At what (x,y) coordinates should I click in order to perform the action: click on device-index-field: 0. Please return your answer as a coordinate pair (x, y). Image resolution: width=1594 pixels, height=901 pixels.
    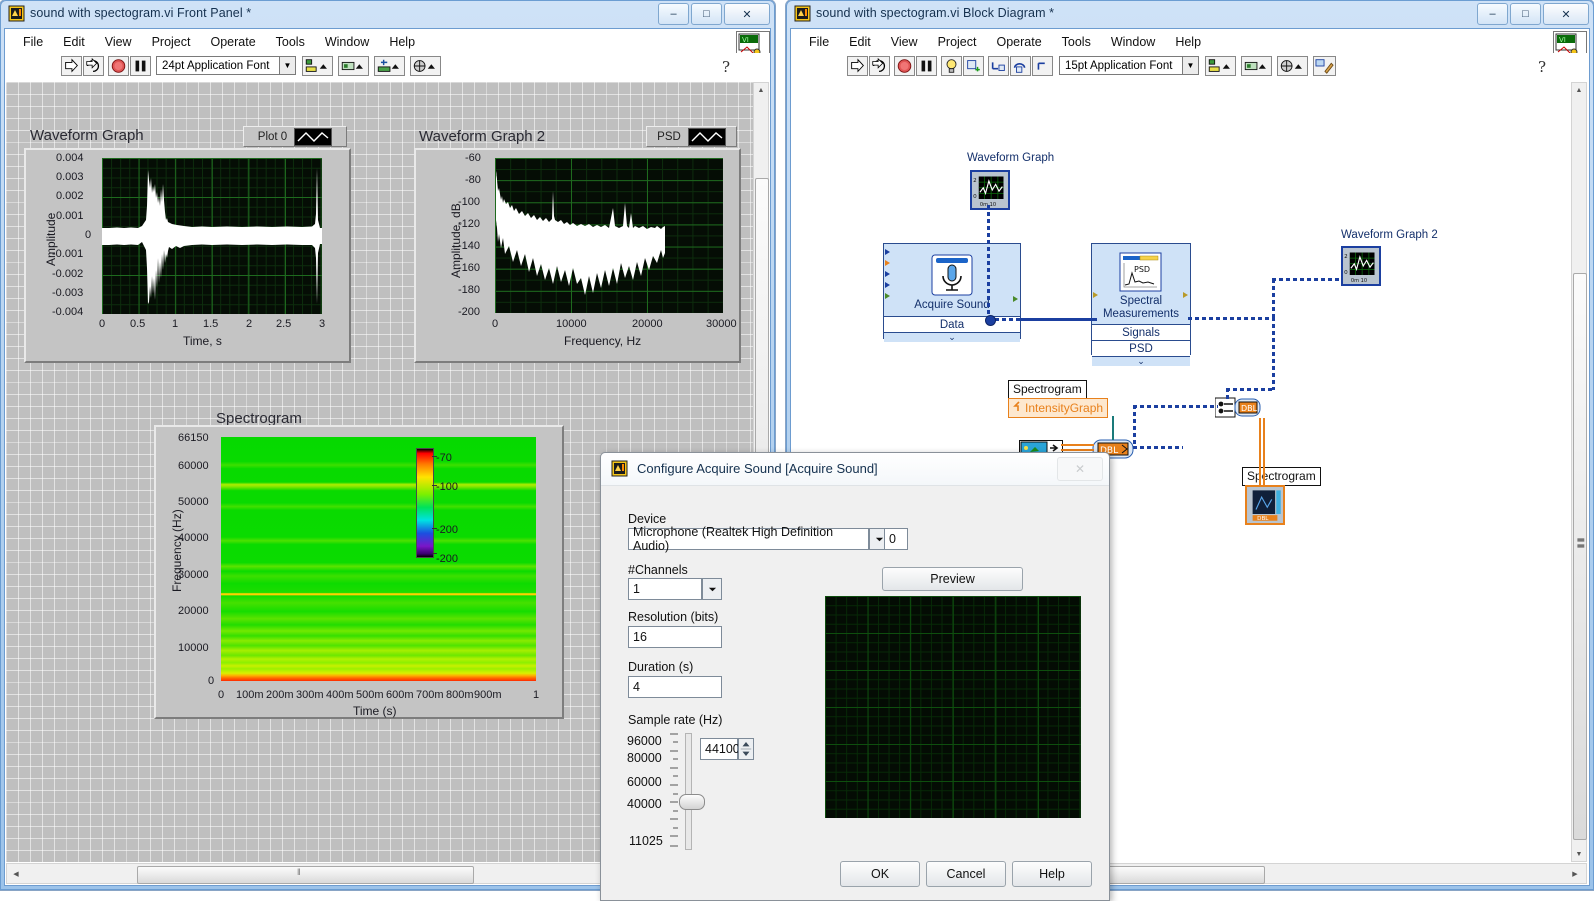
    Looking at the image, I should click on (896, 539).